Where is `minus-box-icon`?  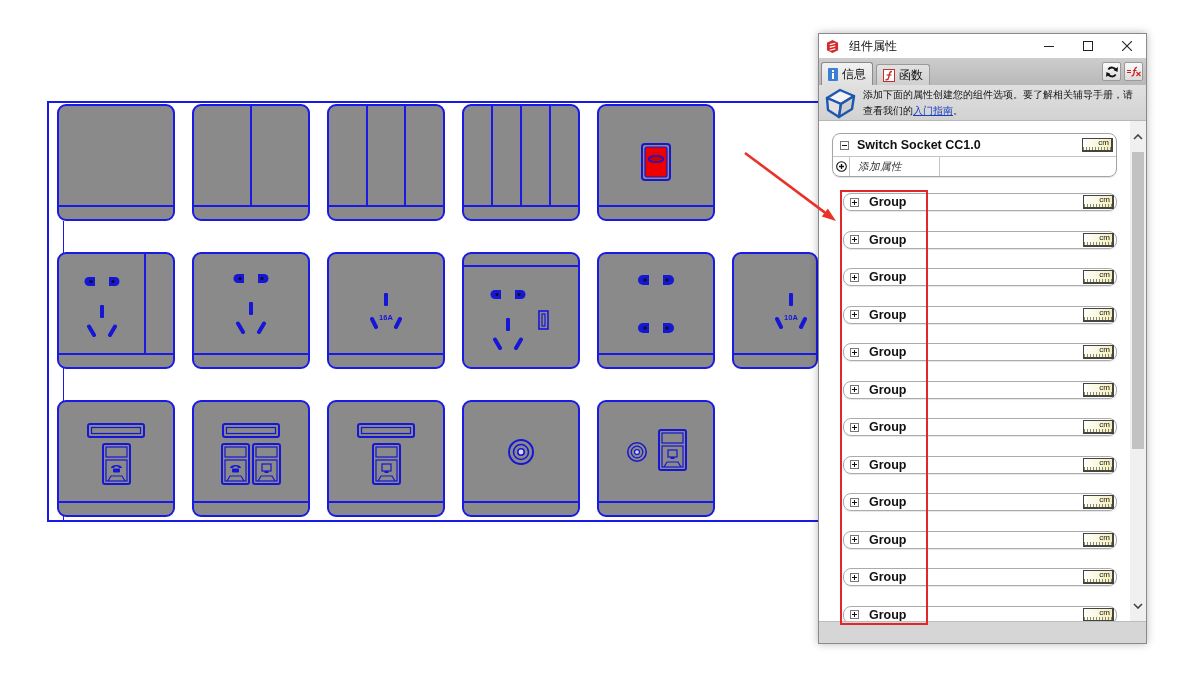 minus-box-icon is located at coordinates (844, 145).